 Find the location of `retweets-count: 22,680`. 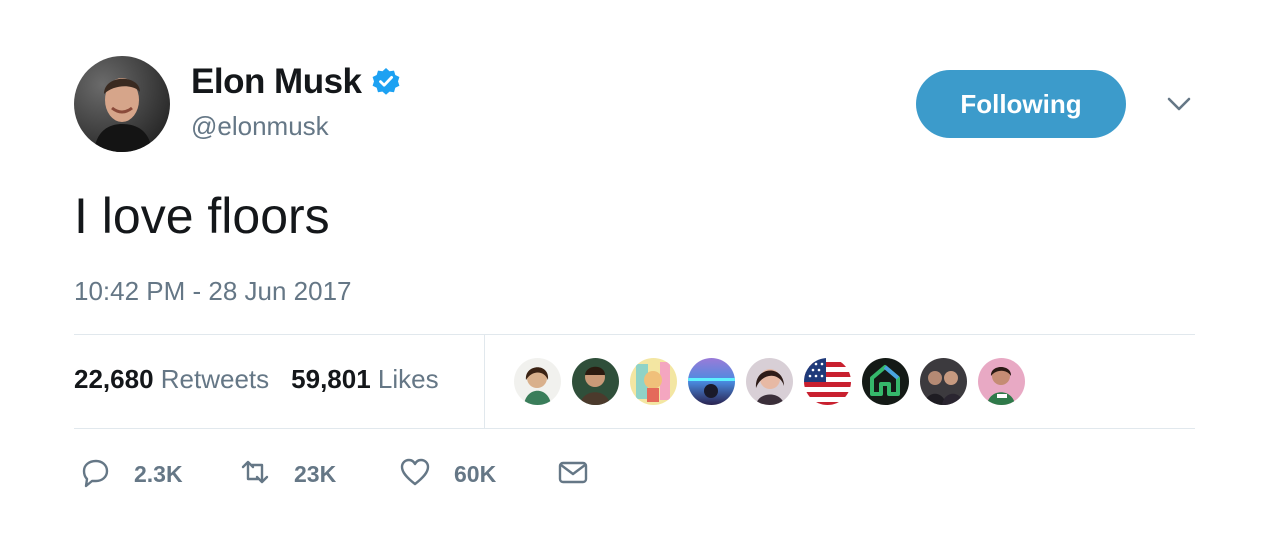

retweets-count: 22,680 is located at coordinates (114, 379).